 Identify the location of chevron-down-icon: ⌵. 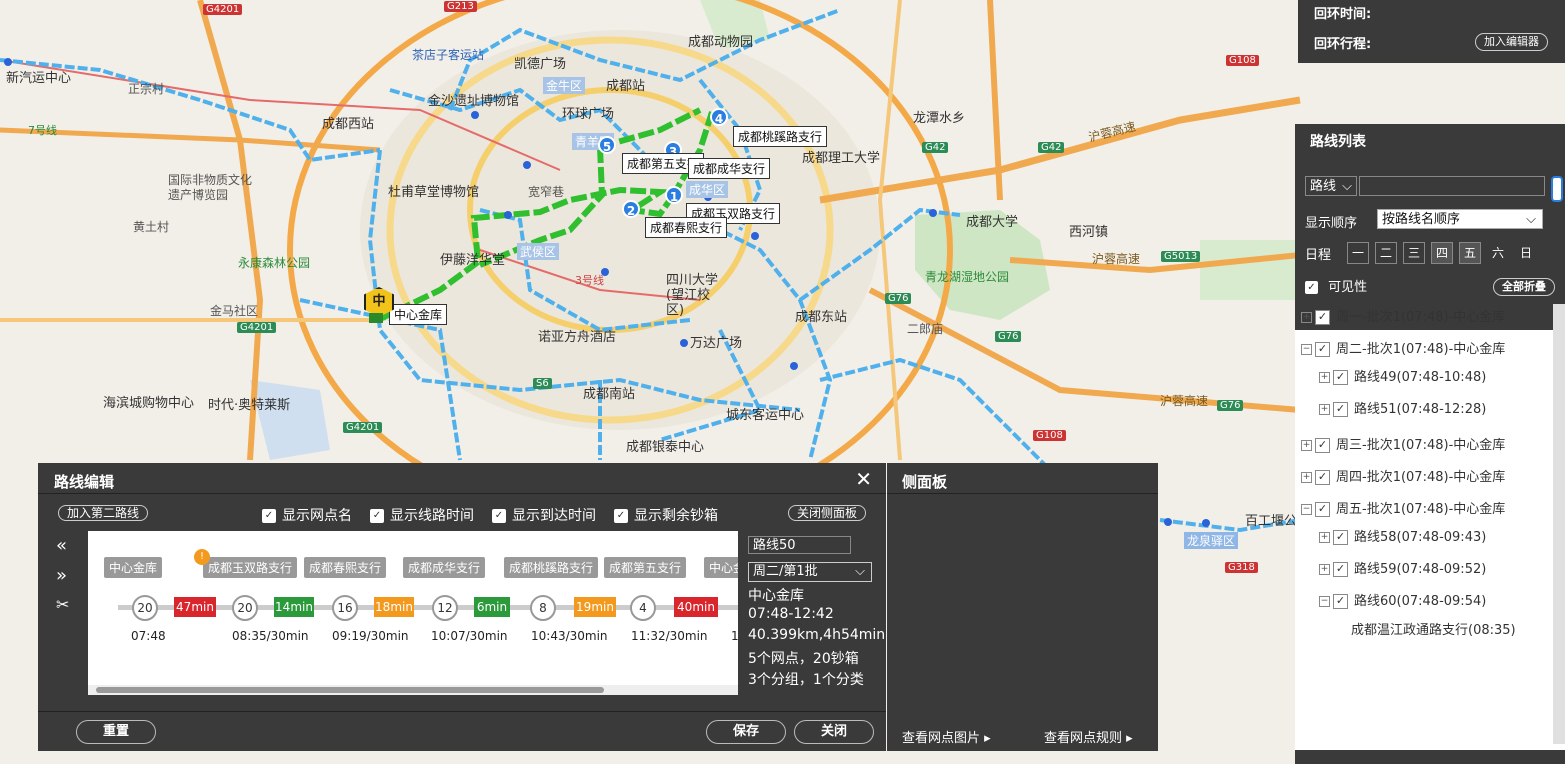
(860, 571).